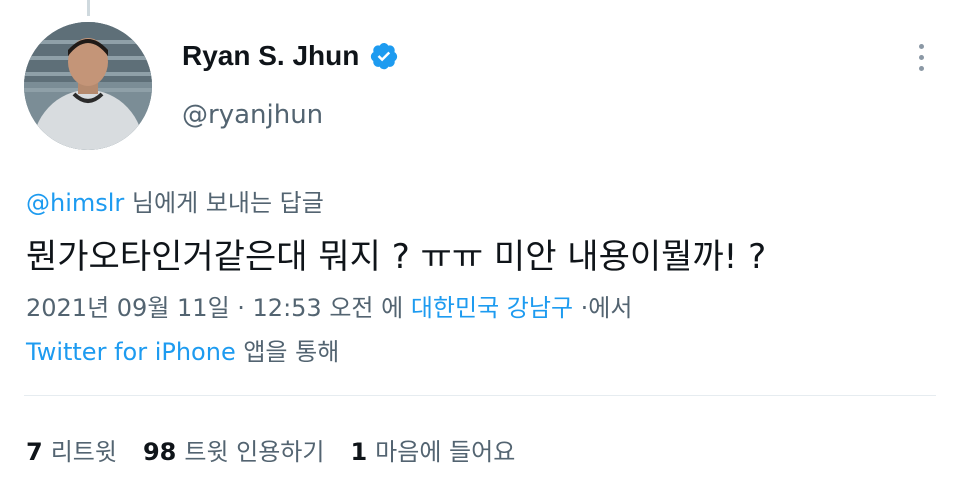  I want to click on retweets-stat: 7 리트윗, so click(71, 449).